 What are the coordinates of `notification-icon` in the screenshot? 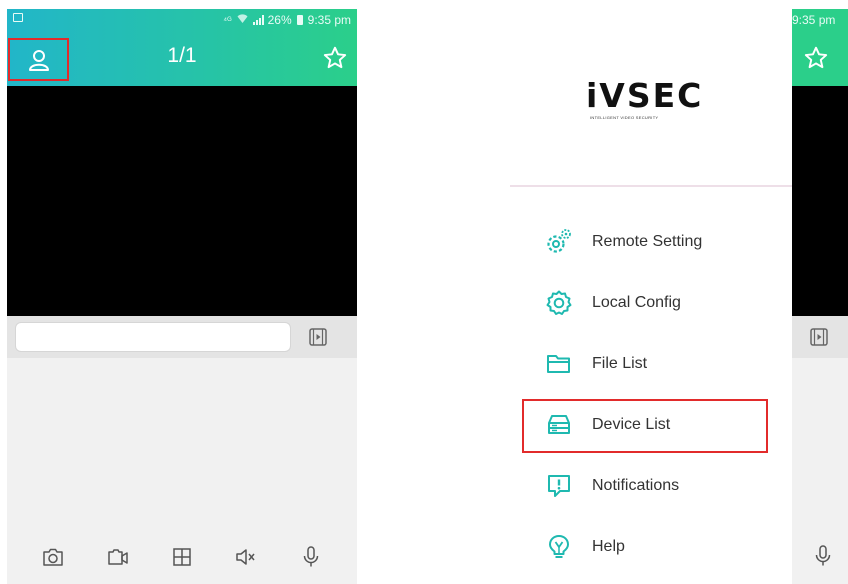 It's located at (559, 486).